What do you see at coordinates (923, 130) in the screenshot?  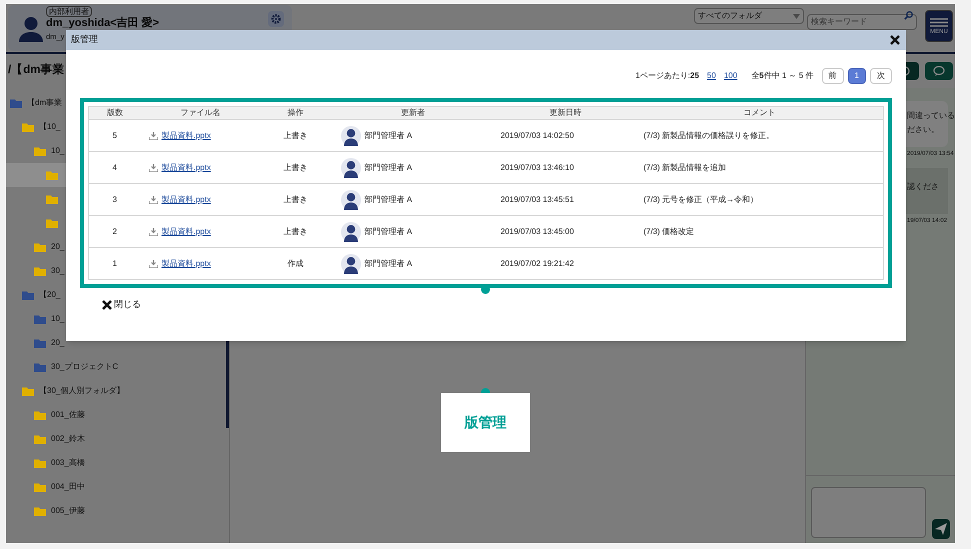 I see `message-text: ださい。` at bounding box center [923, 130].